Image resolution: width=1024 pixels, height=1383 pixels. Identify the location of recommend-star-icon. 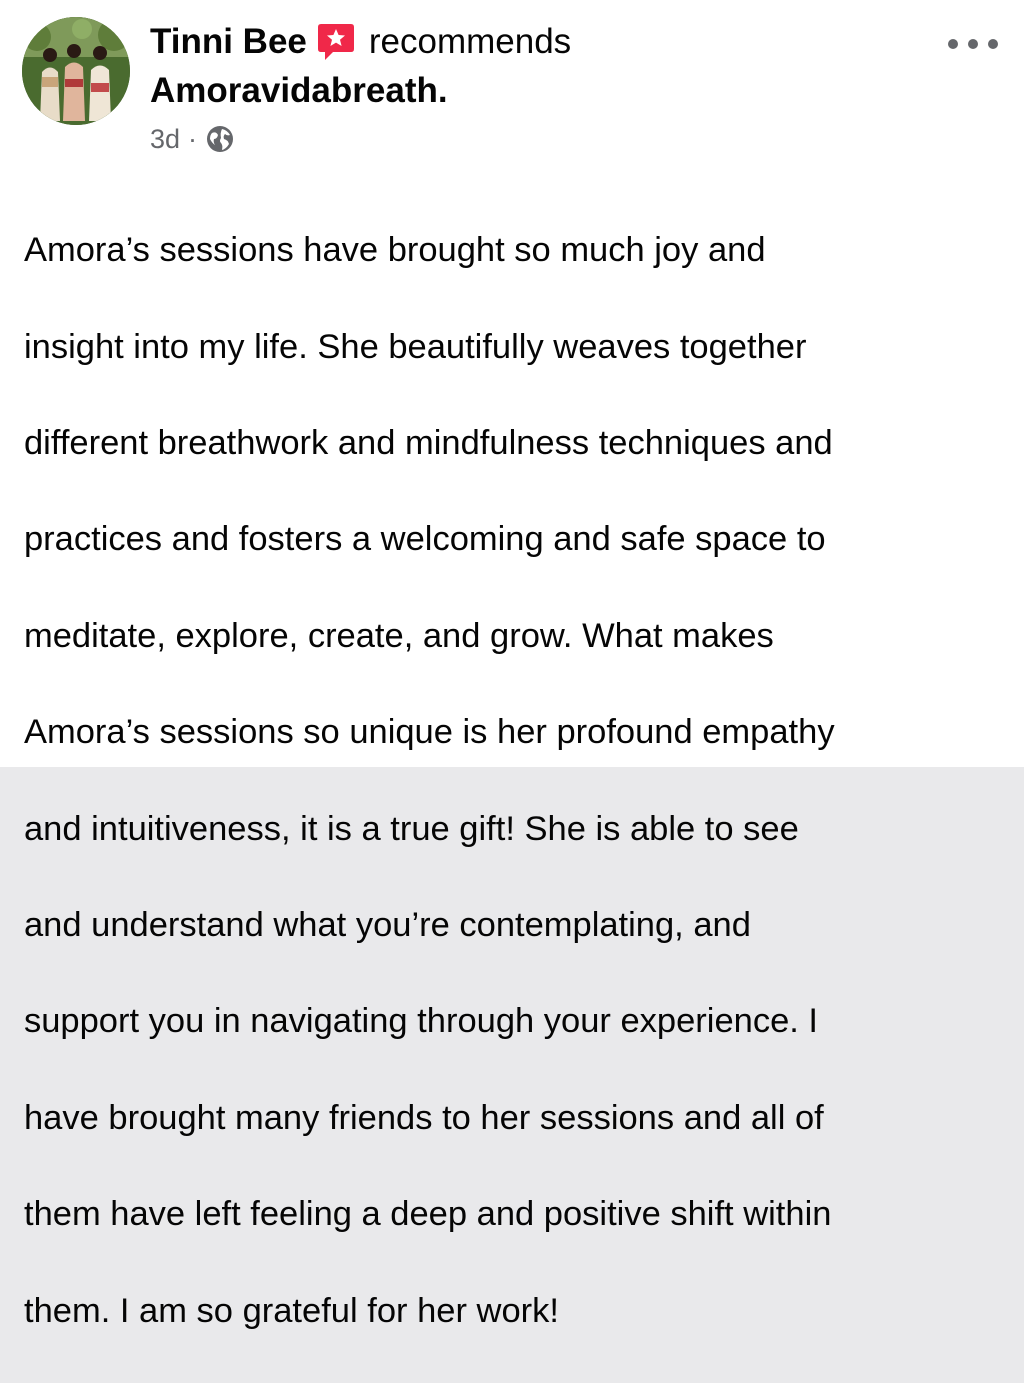
(336, 42).